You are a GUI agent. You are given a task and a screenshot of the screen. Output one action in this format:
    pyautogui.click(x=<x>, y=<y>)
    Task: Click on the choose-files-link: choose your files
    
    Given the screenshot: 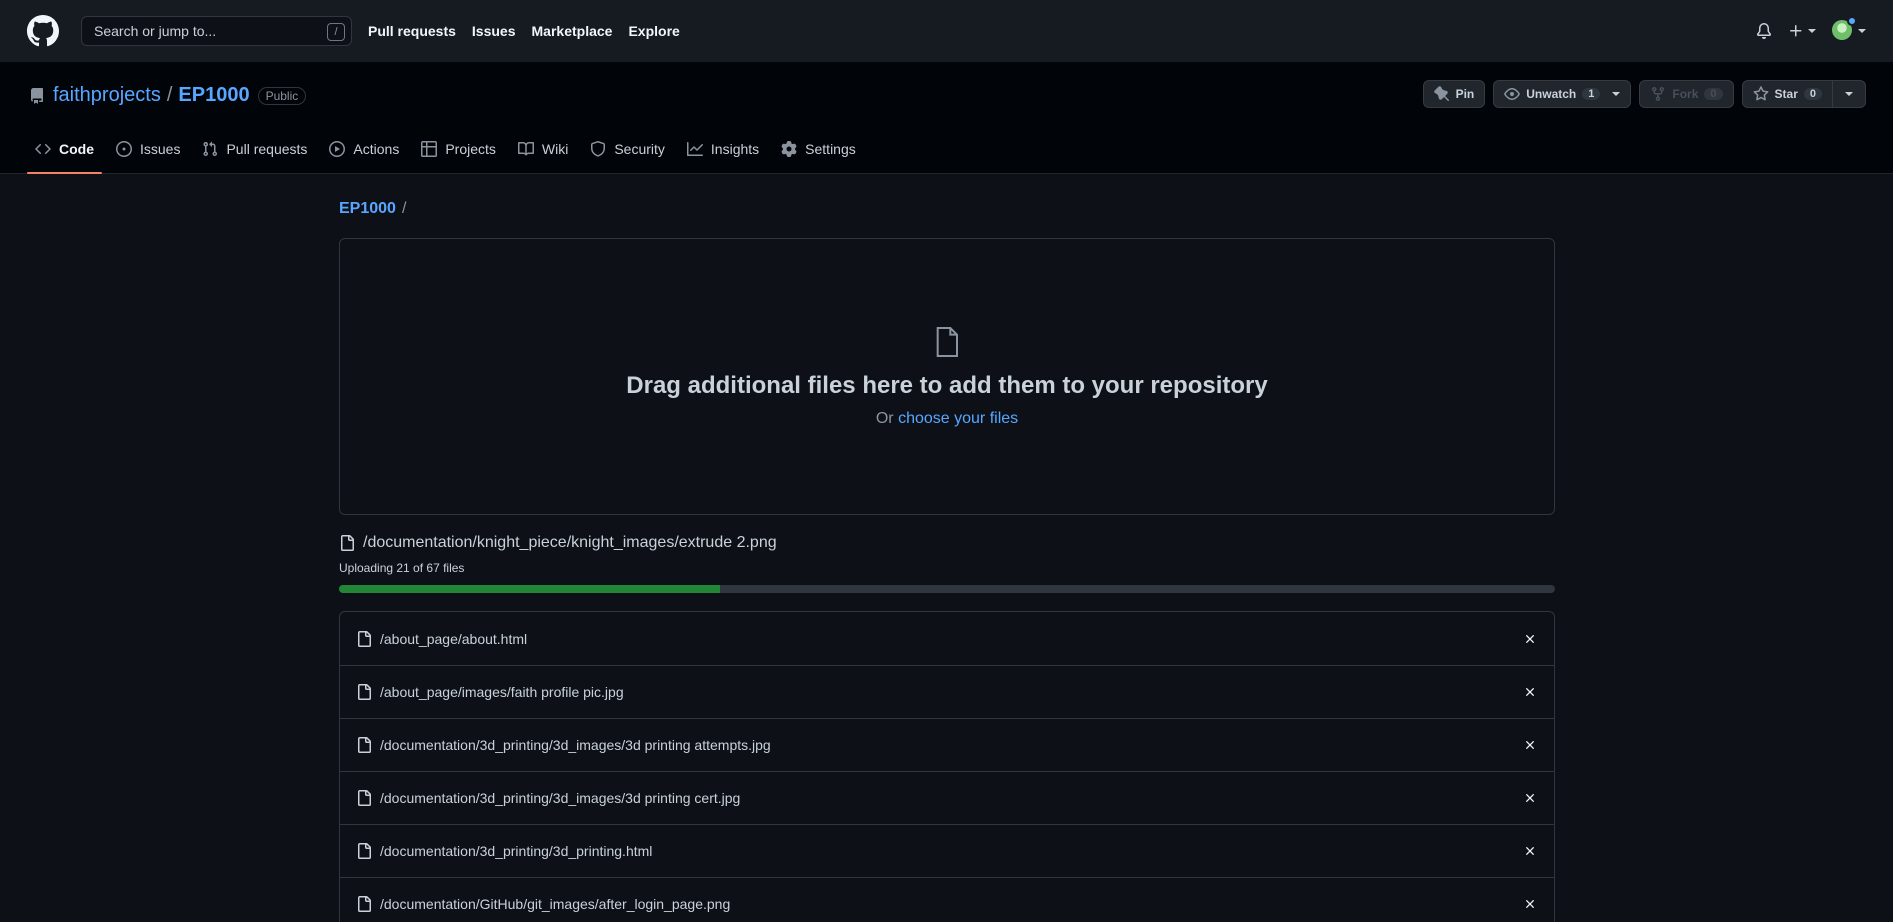 What is the action you would take?
    pyautogui.click(x=958, y=418)
    